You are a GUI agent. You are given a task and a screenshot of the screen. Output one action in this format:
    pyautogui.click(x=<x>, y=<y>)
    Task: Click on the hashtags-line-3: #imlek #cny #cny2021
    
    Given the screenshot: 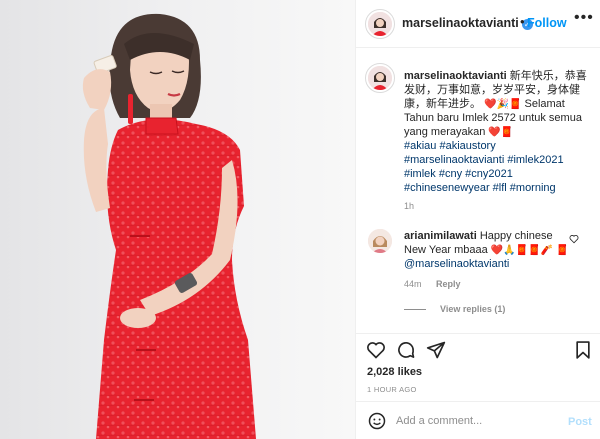 What is the action you would take?
    pyautogui.click(x=458, y=174)
    